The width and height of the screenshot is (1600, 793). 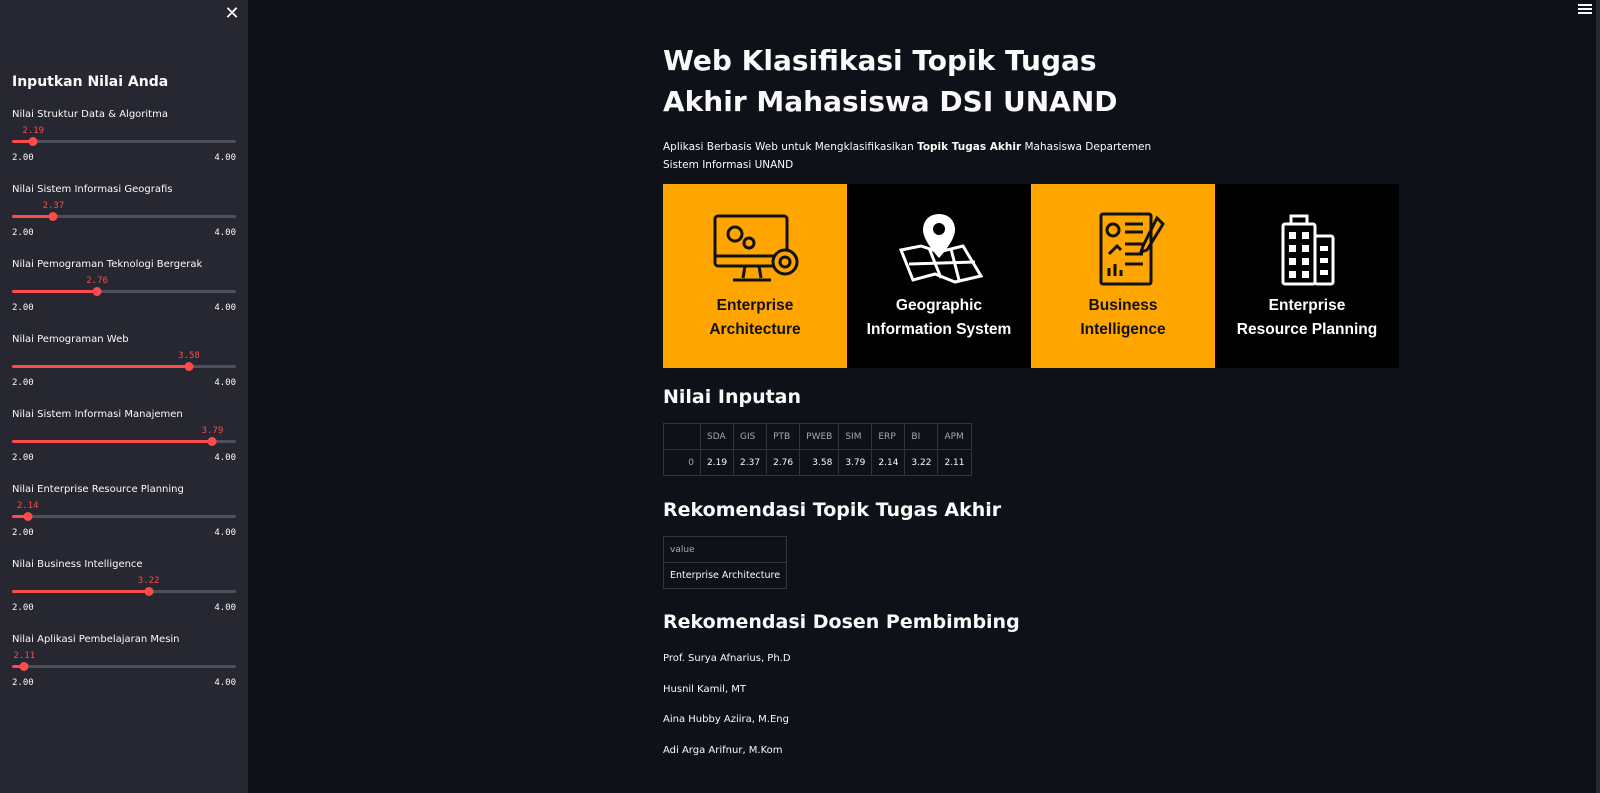 What do you see at coordinates (726, 719) in the screenshot?
I see `lecturer-item: Aina Hubby Aziira, M.Eng` at bounding box center [726, 719].